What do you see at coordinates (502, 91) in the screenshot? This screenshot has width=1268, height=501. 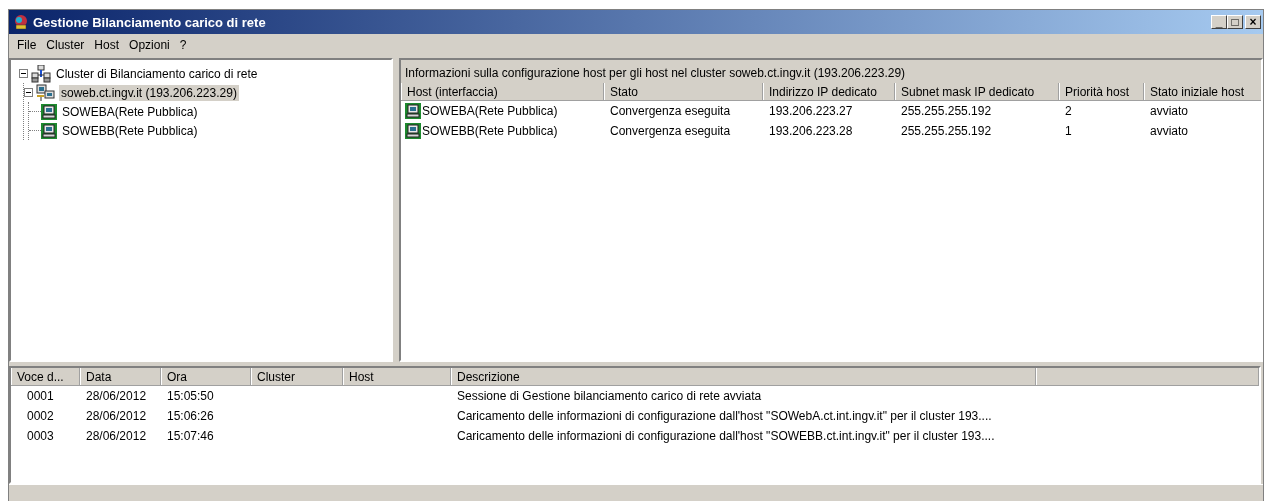 I see `column-header: Host (interfaccia)` at bounding box center [502, 91].